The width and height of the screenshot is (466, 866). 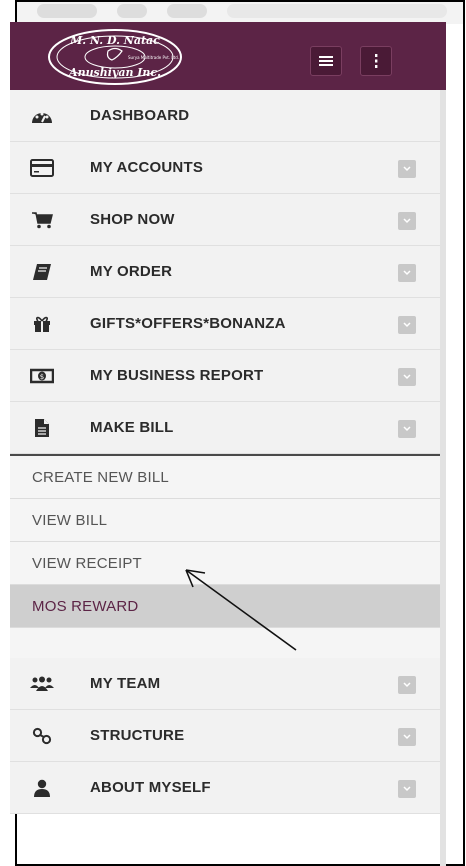 I want to click on sidebar-item-label: MAKE BILL, so click(x=132, y=427).